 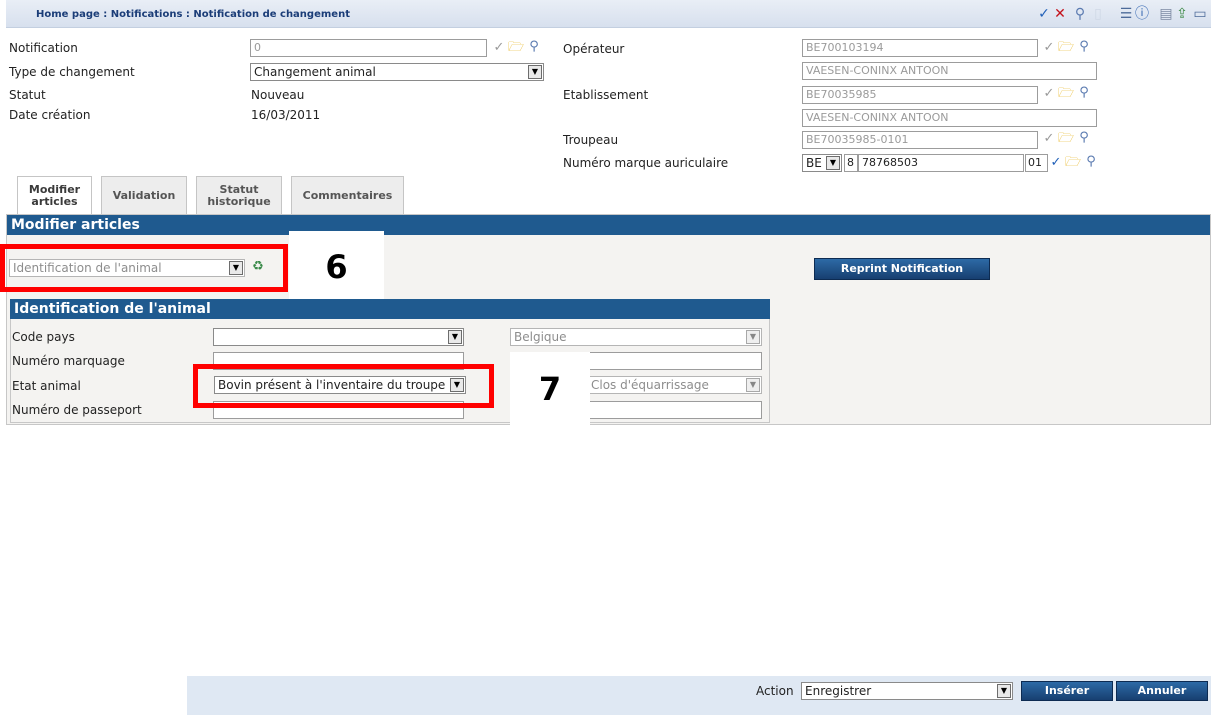 I want to click on date-creation-value: 16/03/2011, so click(x=286, y=115).